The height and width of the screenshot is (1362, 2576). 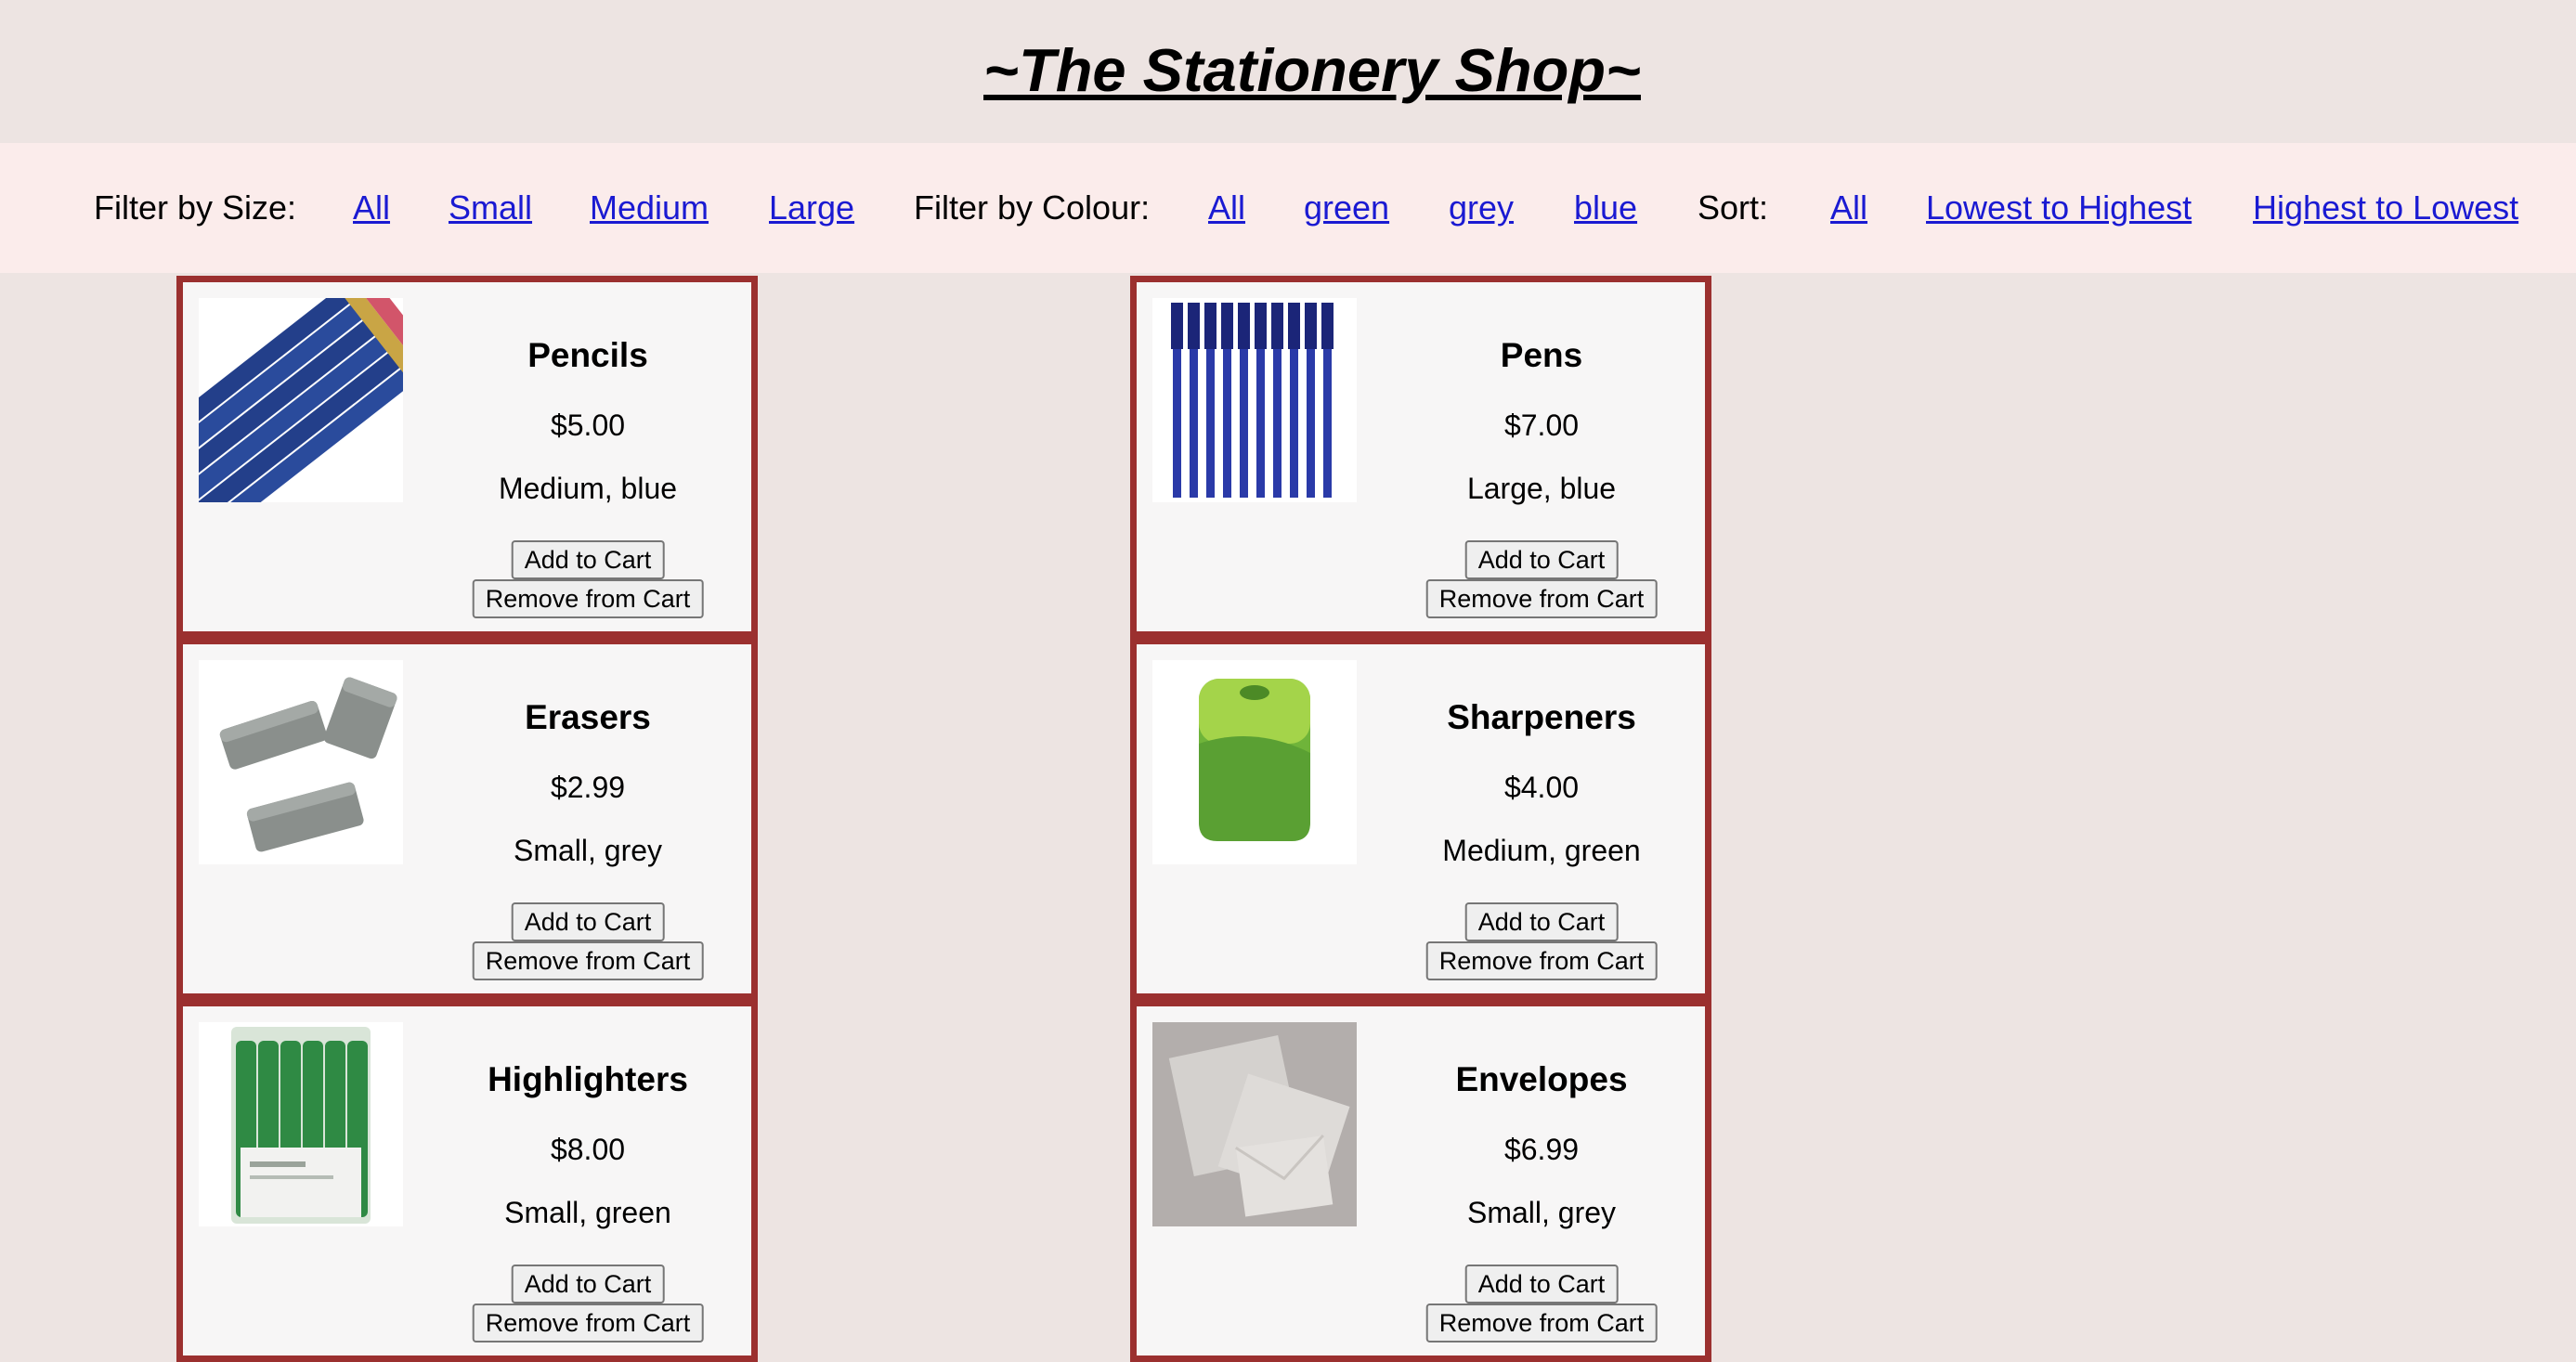 I want to click on product-price: $7.00, so click(x=1541, y=425).